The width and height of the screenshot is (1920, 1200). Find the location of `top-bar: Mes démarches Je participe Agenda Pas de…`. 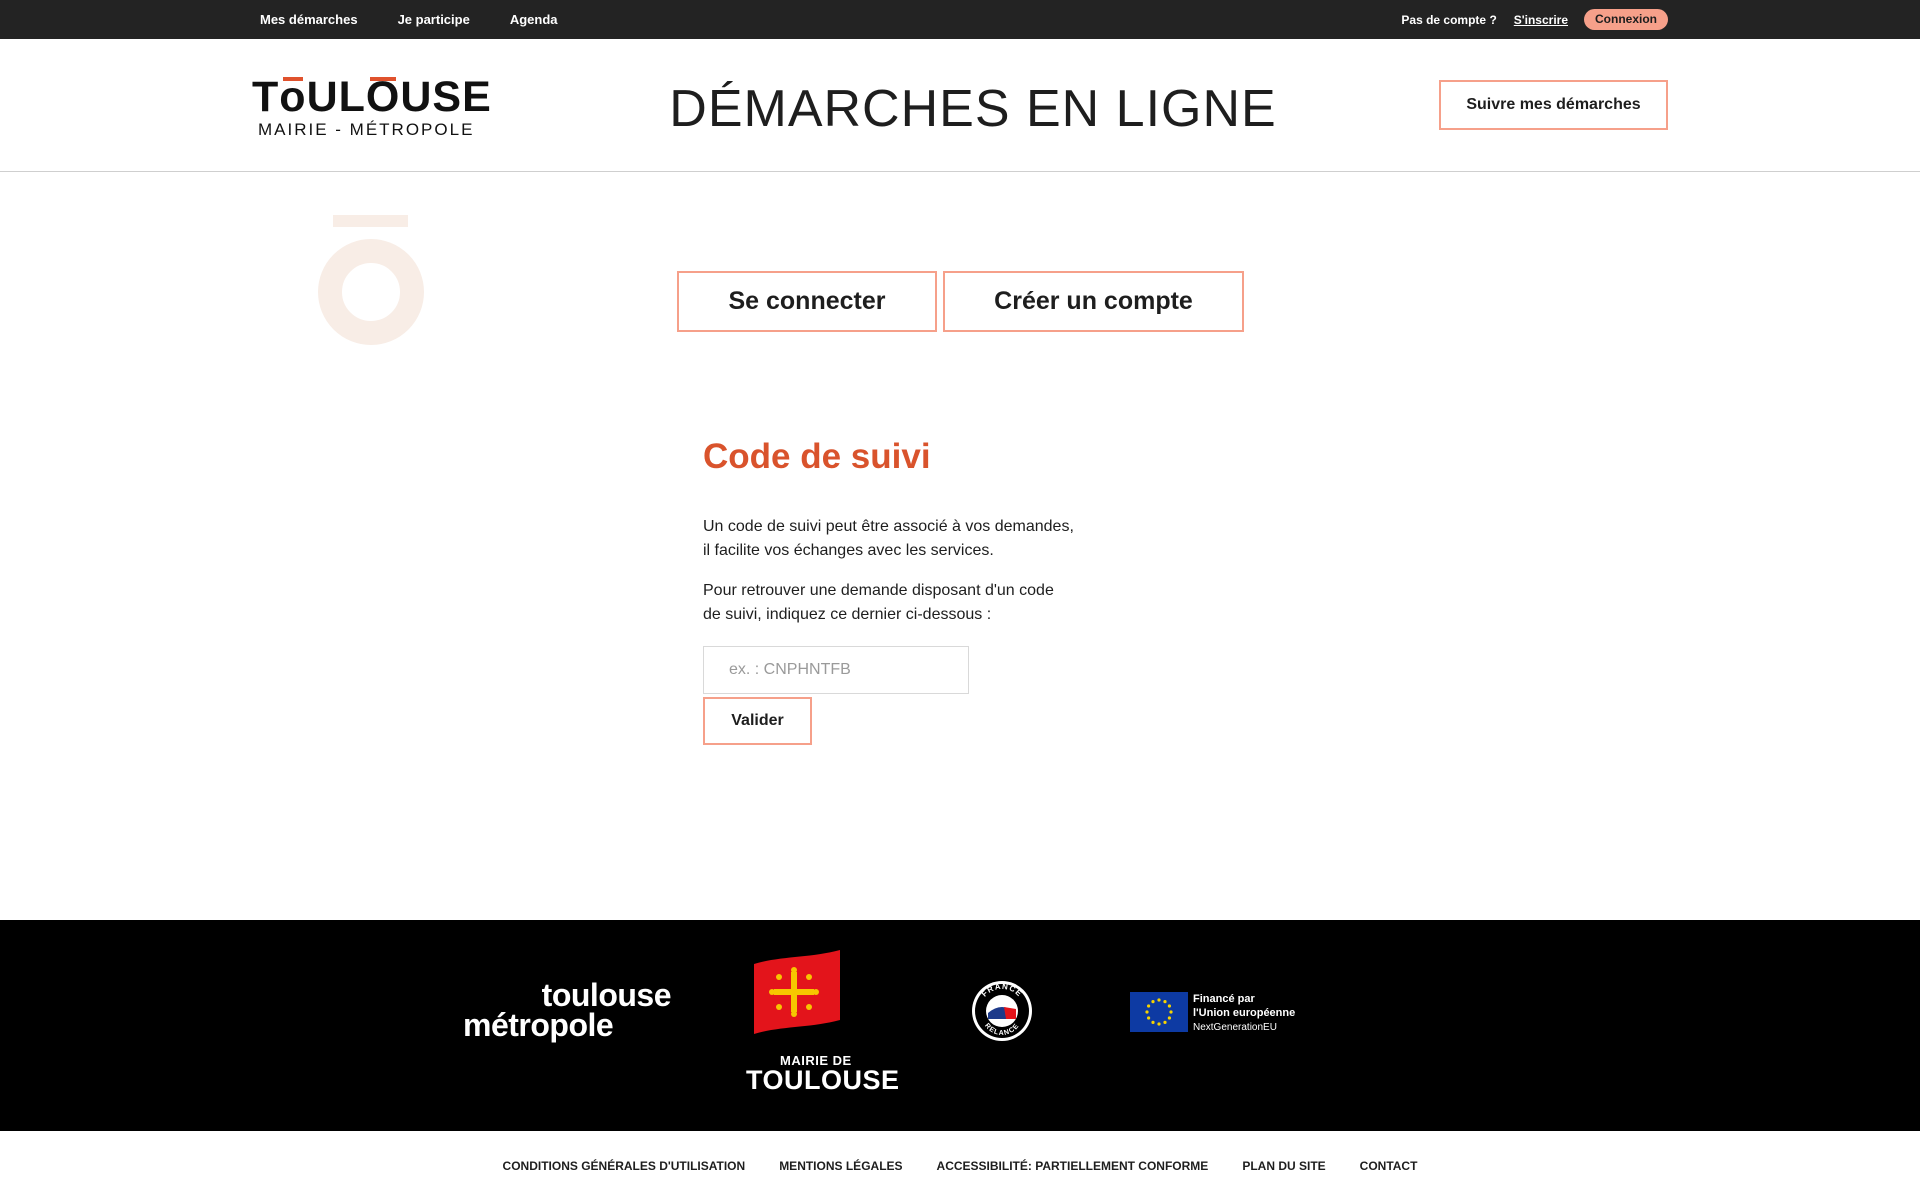

top-bar: Mes démarches Je participe Agenda Pas de… is located at coordinates (960, 19).